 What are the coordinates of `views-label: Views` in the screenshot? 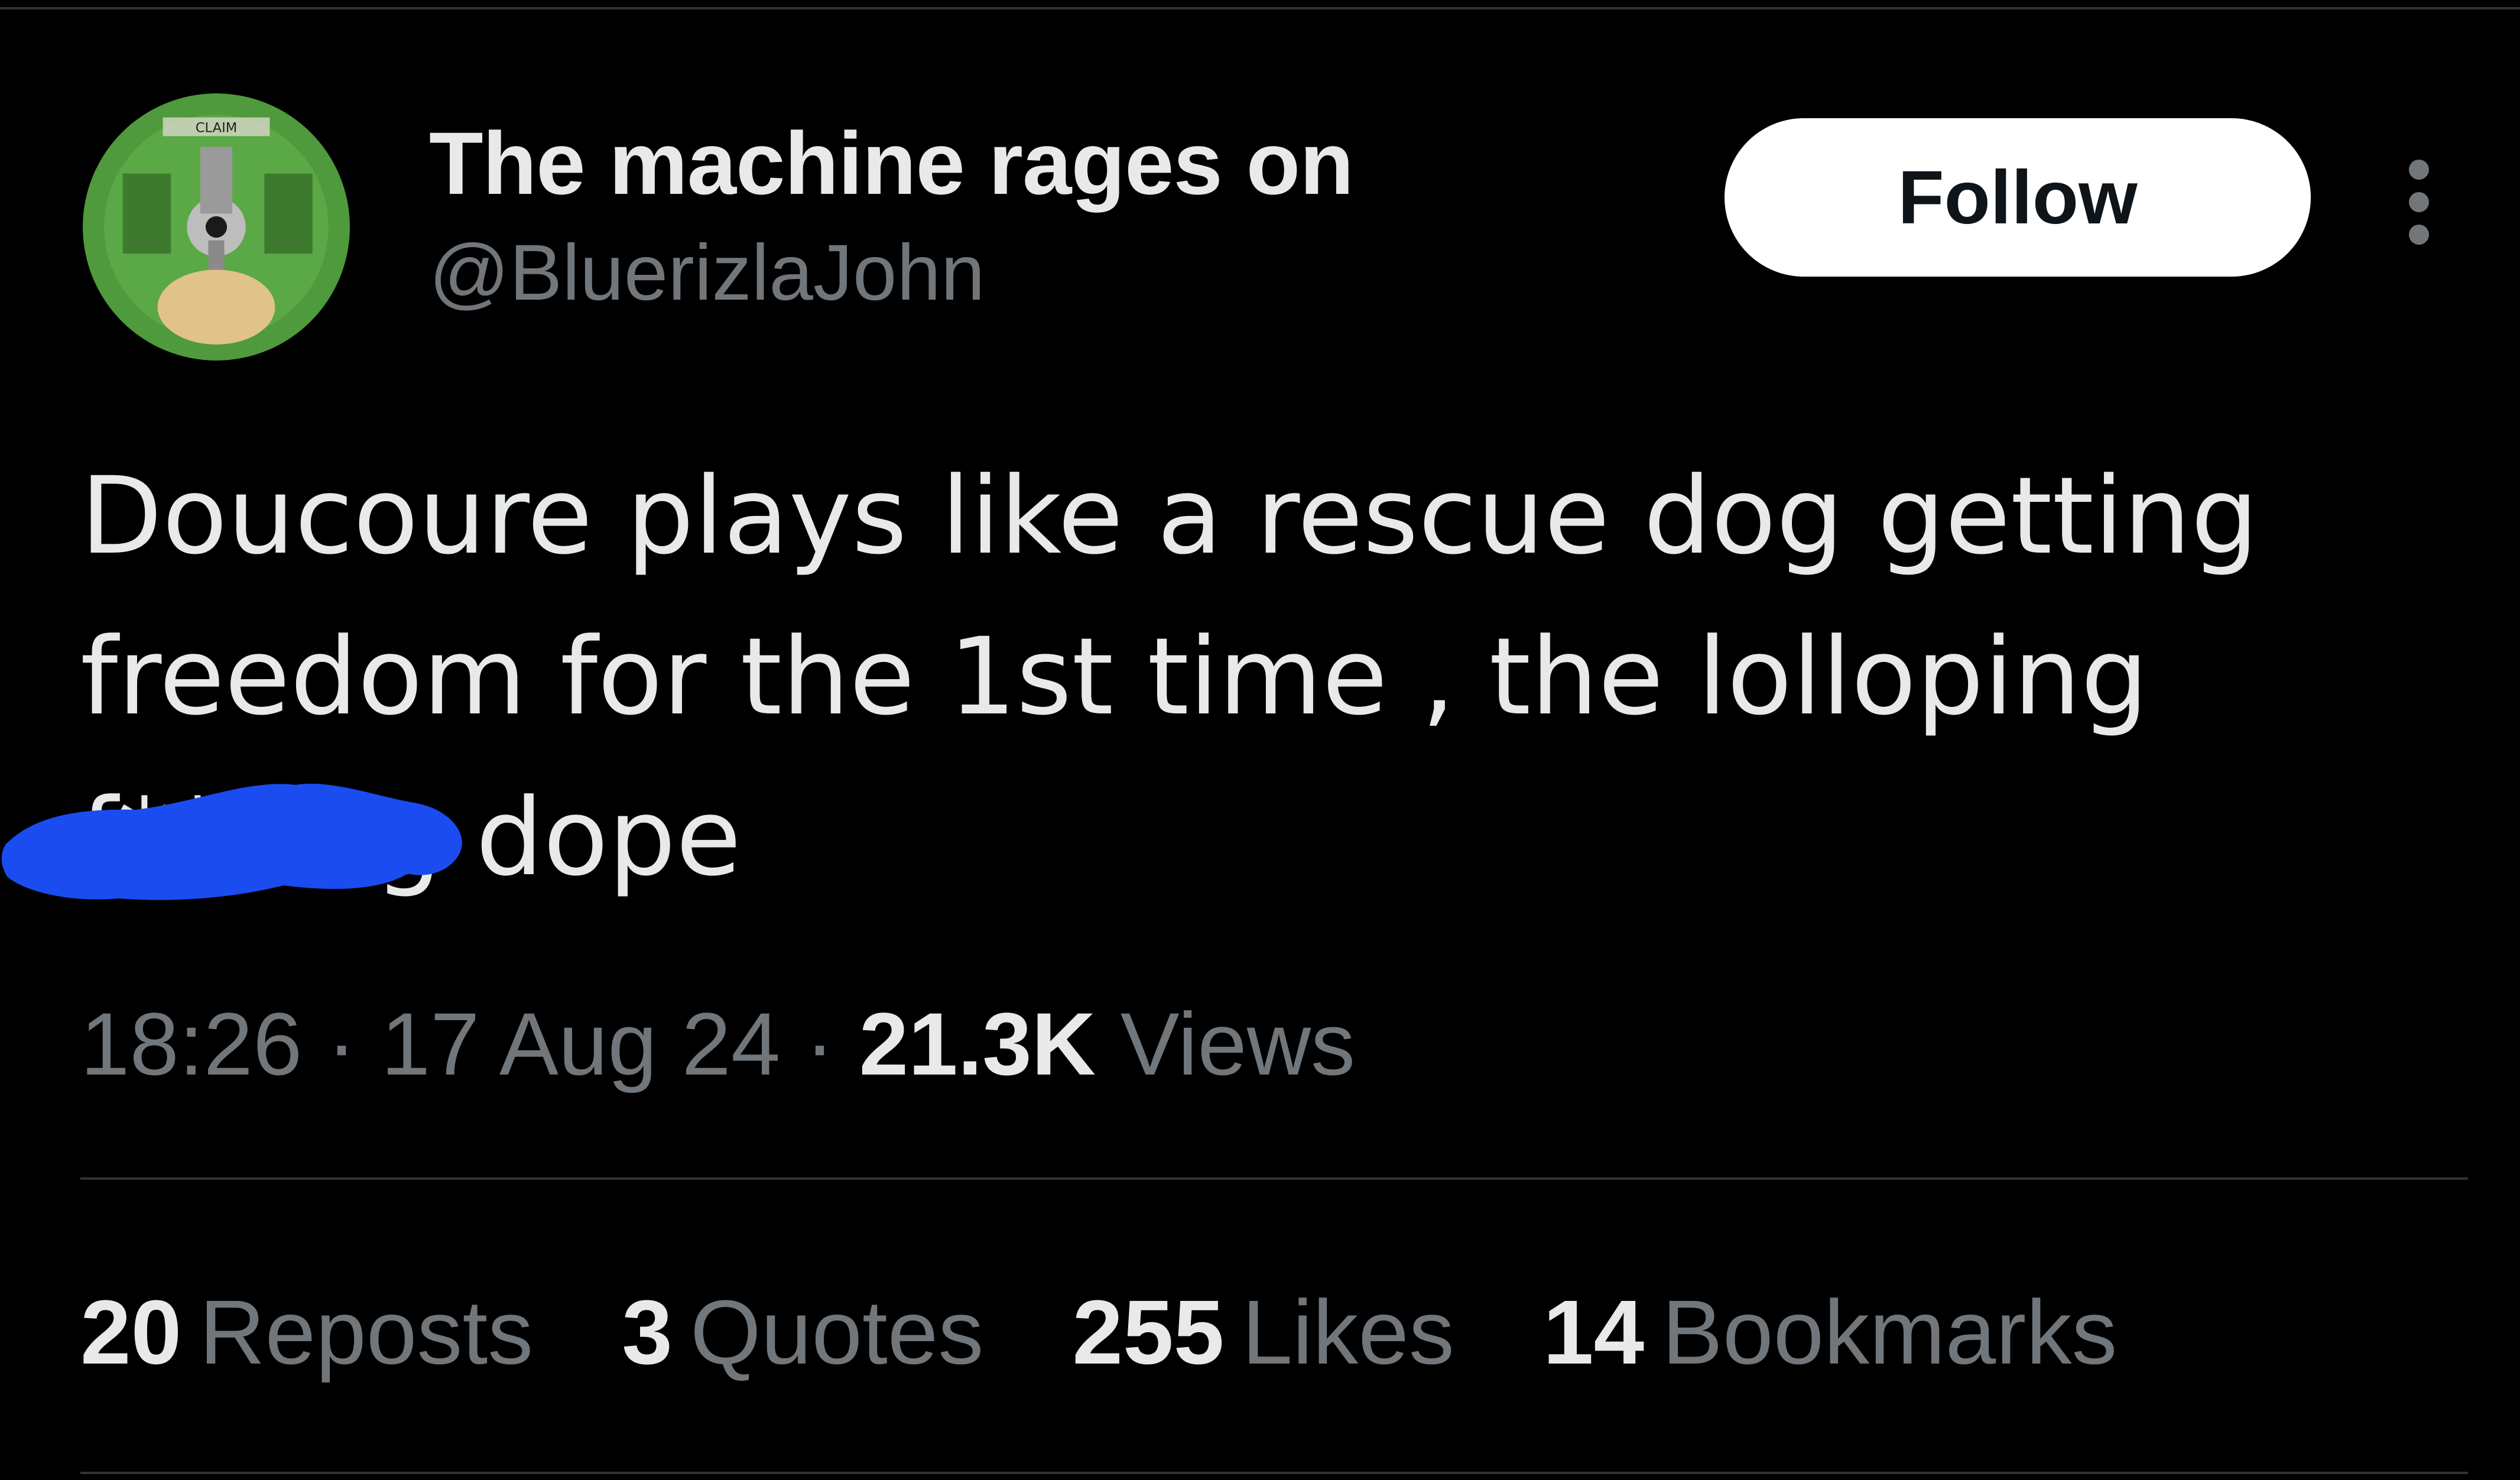 It's located at (1238, 1043).